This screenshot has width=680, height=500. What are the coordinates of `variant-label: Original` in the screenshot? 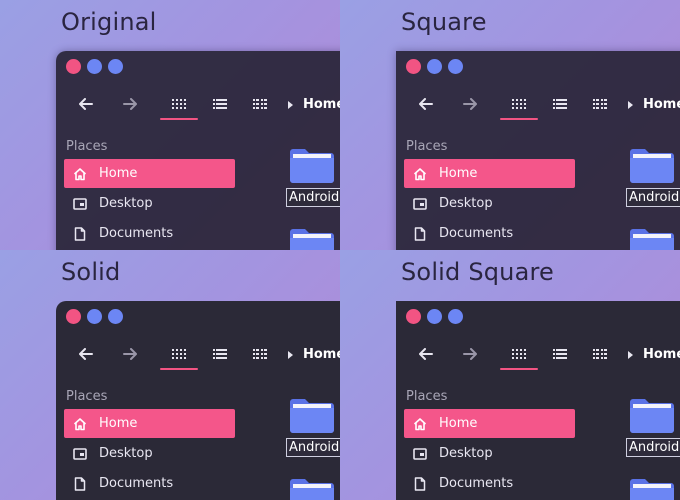 It's located at (109, 22).